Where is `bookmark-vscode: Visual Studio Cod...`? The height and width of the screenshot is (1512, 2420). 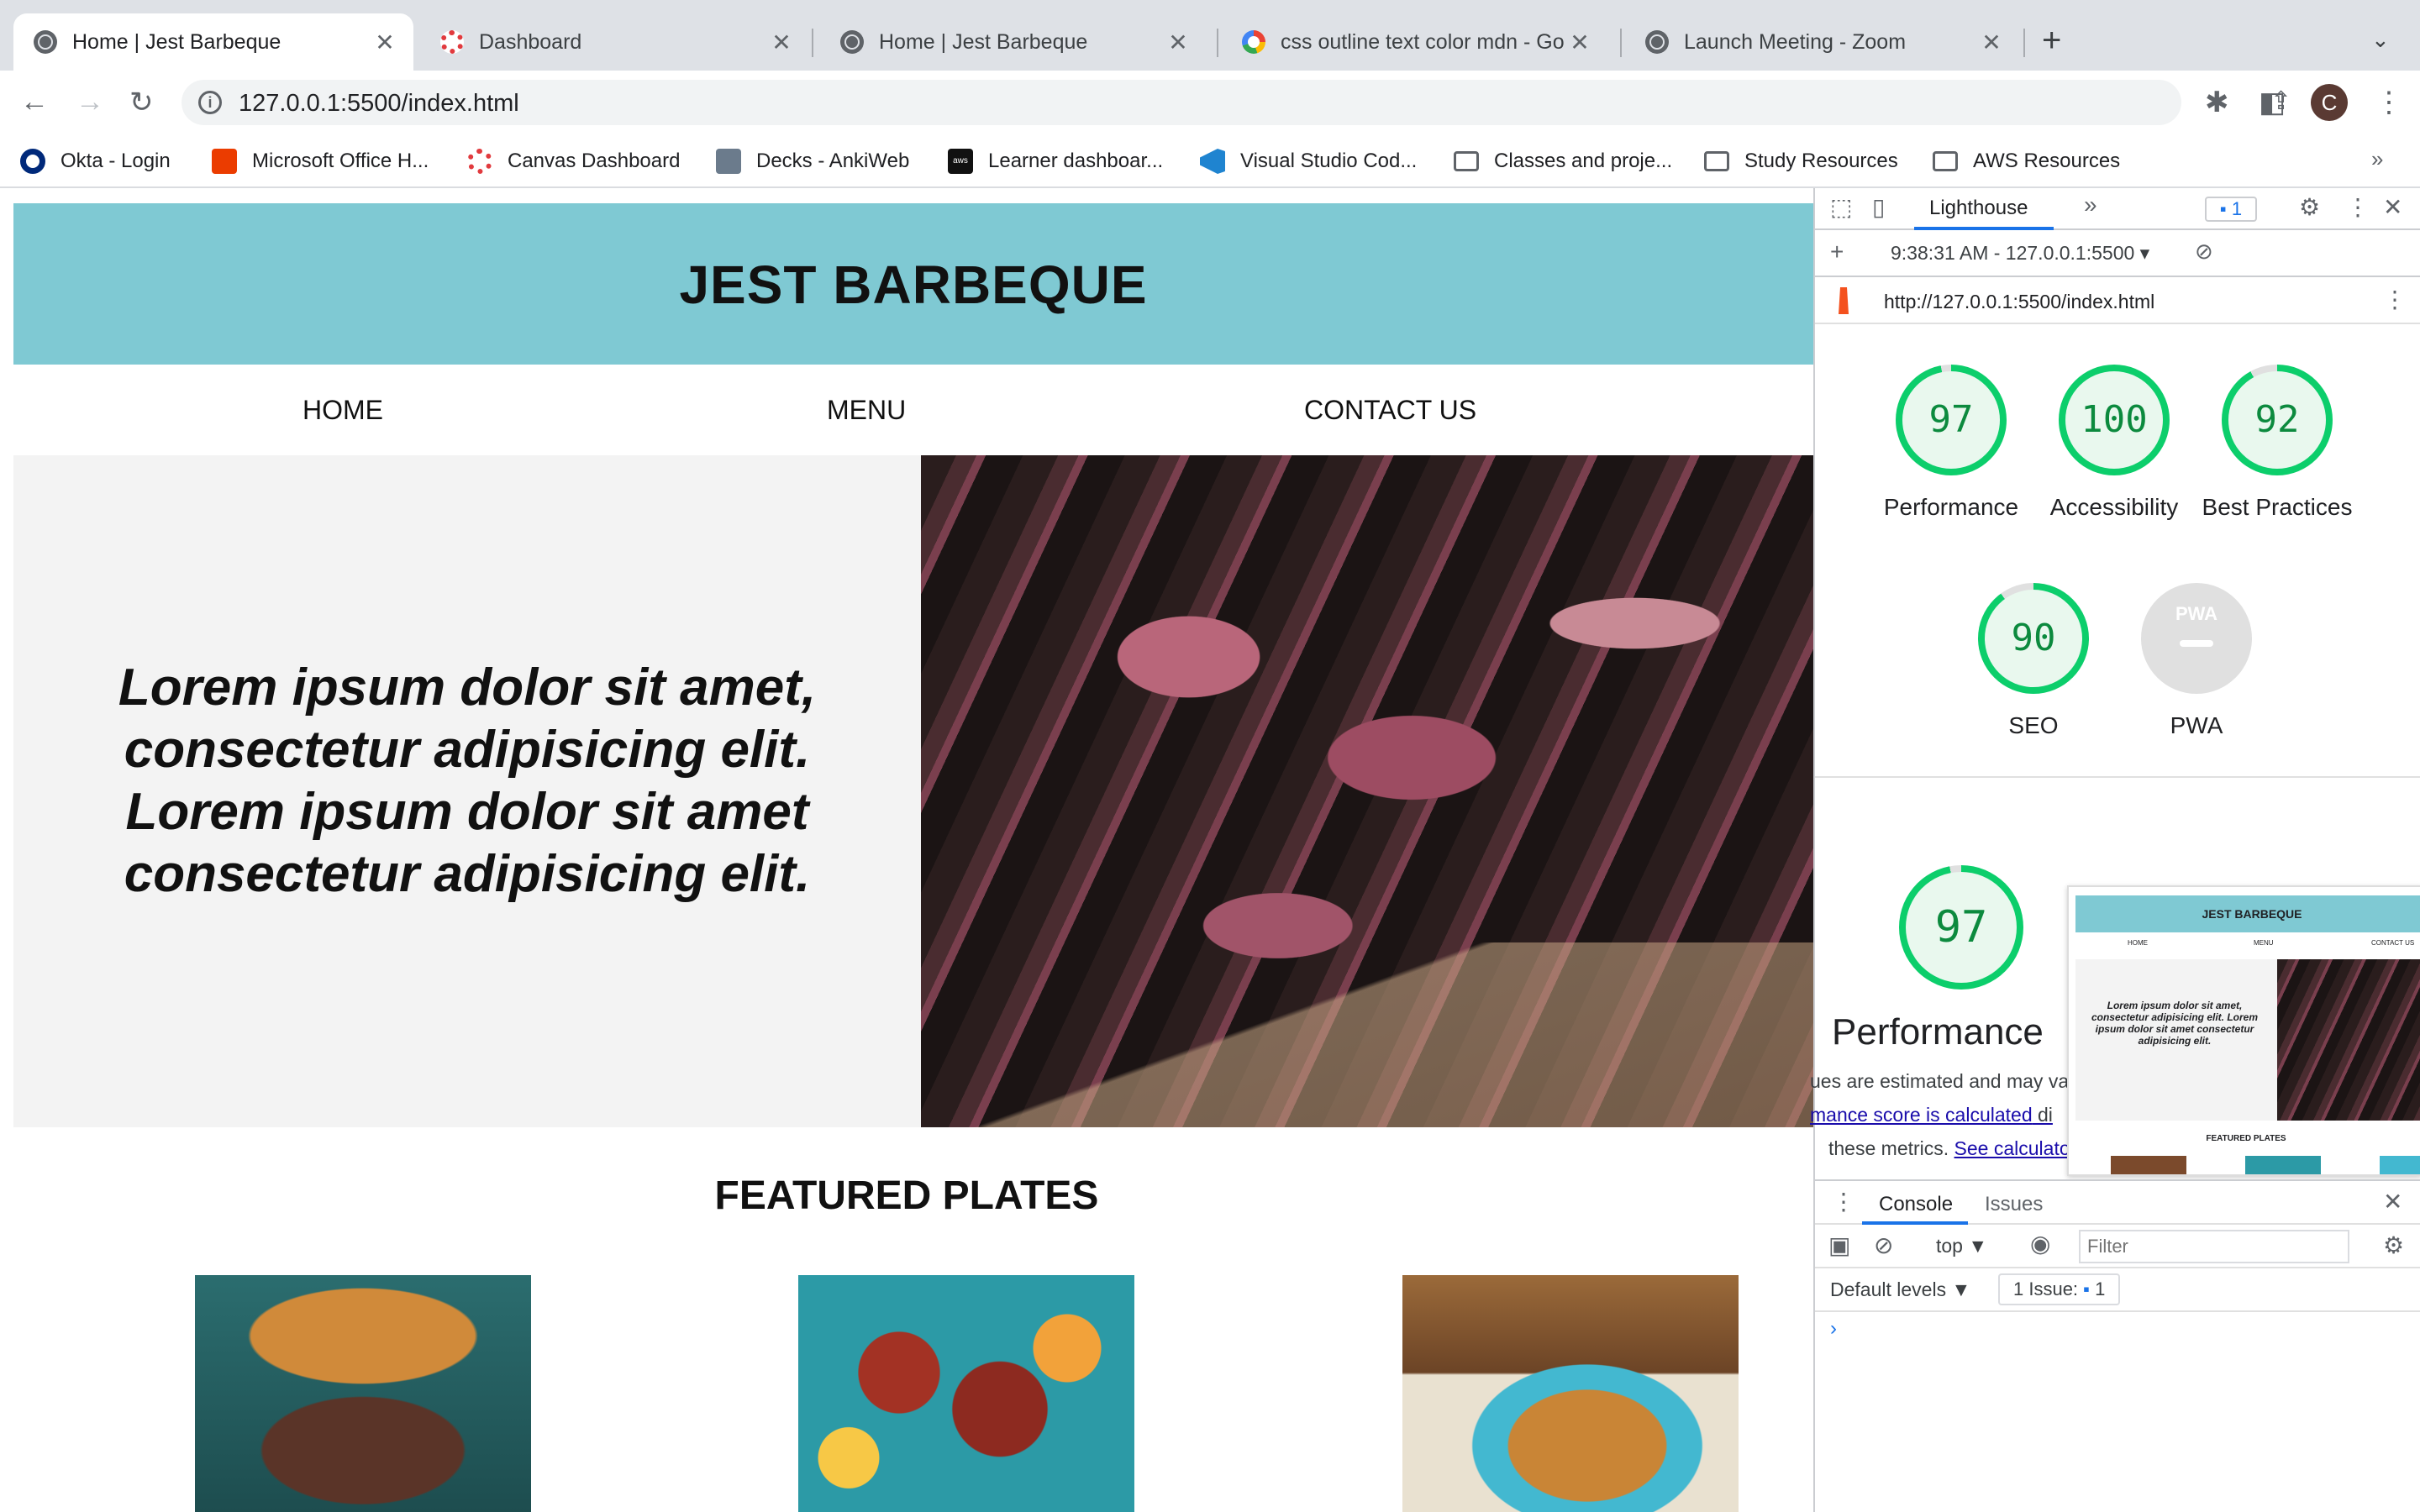
bookmark-vscode: Visual Studio Cod... is located at coordinates (1308, 161).